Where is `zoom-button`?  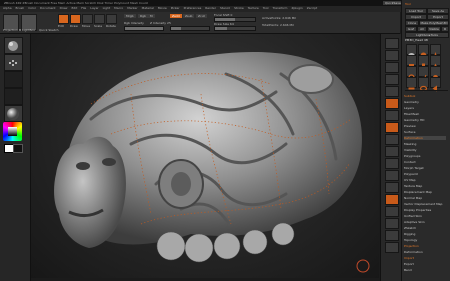 zoom-button is located at coordinates (392, 79).